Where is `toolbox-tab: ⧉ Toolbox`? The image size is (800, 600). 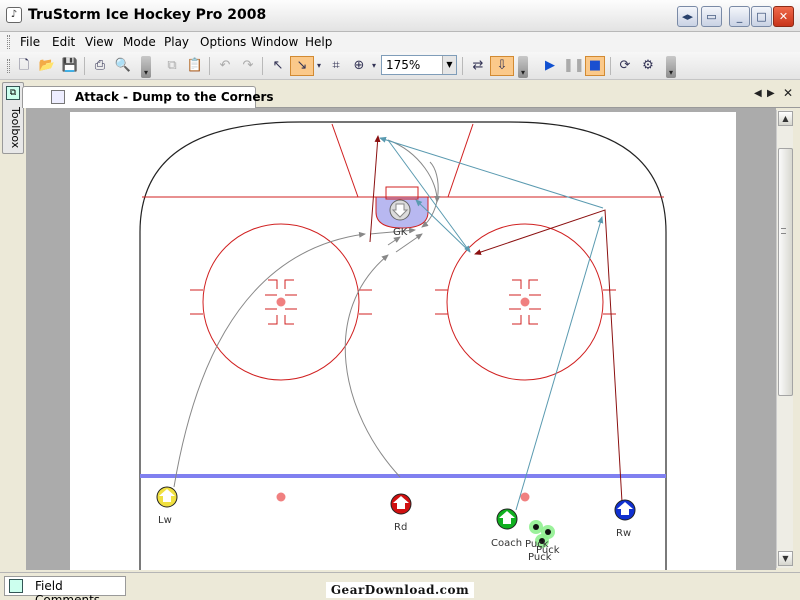
toolbox-tab: ⧉ Toolbox is located at coordinates (13, 118).